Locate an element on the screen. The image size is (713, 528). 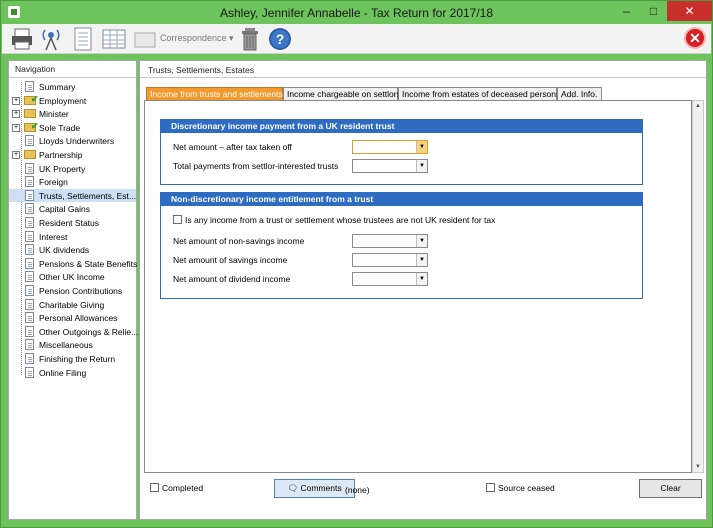
correspondence-icon is located at coordinates (145, 39).